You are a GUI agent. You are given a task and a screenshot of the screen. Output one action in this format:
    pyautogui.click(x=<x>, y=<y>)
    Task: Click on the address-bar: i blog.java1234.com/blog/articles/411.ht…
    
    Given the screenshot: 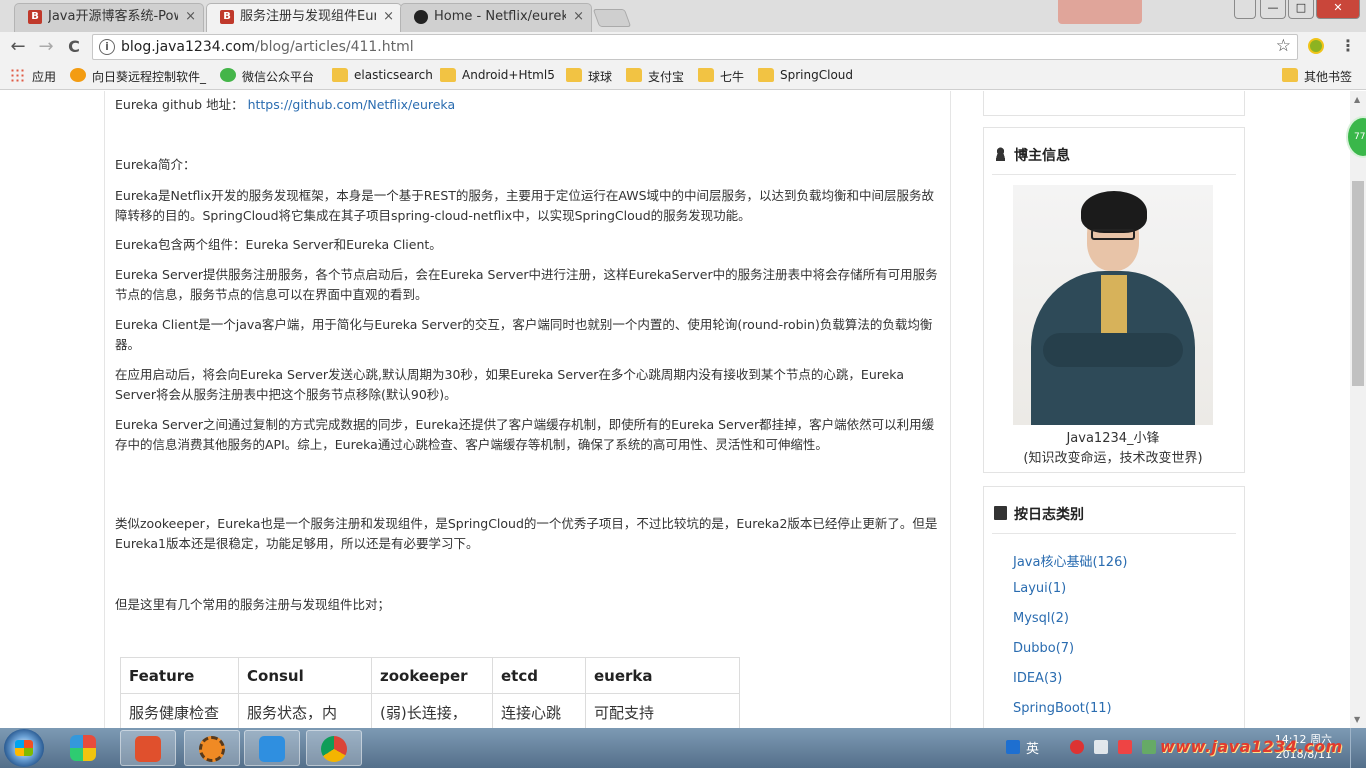 What is the action you would take?
    pyautogui.click(x=695, y=47)
    